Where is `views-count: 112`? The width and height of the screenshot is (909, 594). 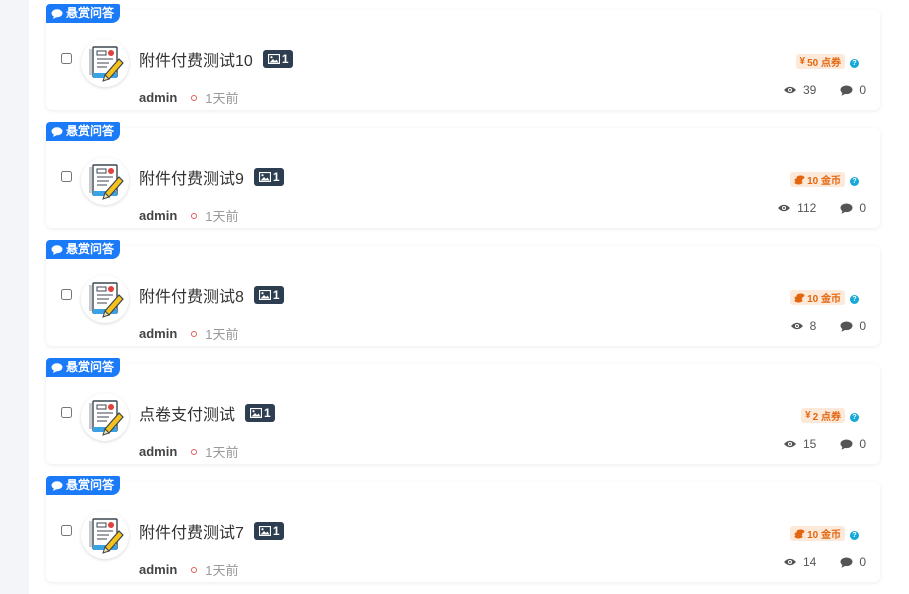 views-count: 112 is located at coordinates (807, 208).